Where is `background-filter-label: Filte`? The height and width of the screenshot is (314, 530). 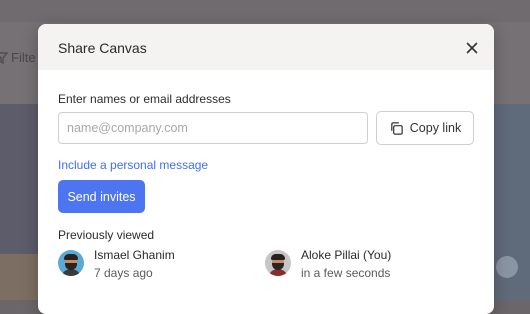 background-filter-label: Filte is located at coordinates (23, 57).